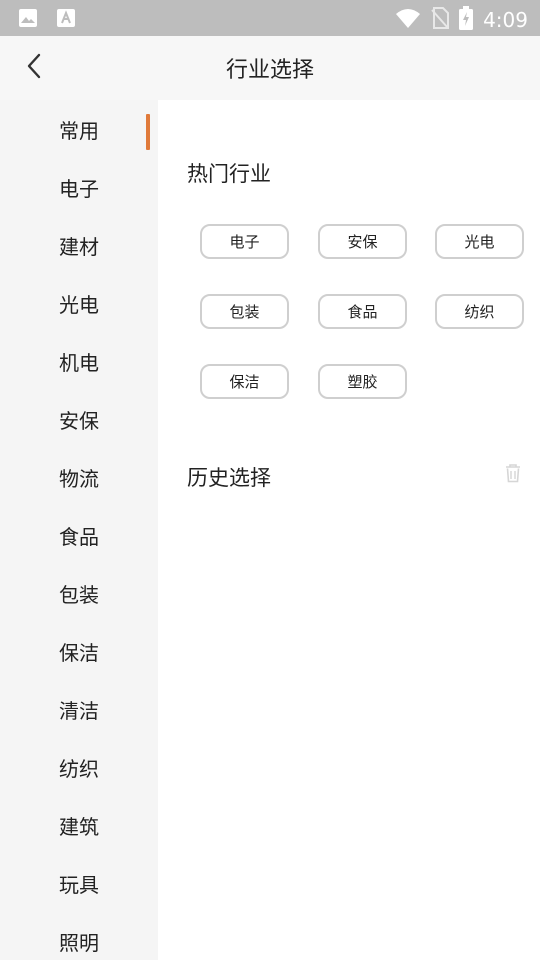 This screenshot has height=960, width=540. I want to click on hot-chip-security: 安保, so click(362, 241).